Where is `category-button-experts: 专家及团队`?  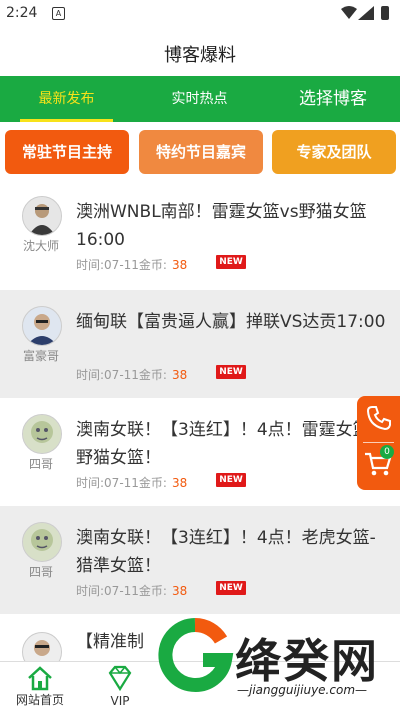
category-button-experts: 专家及团队 is located at coordinates (334, 152).